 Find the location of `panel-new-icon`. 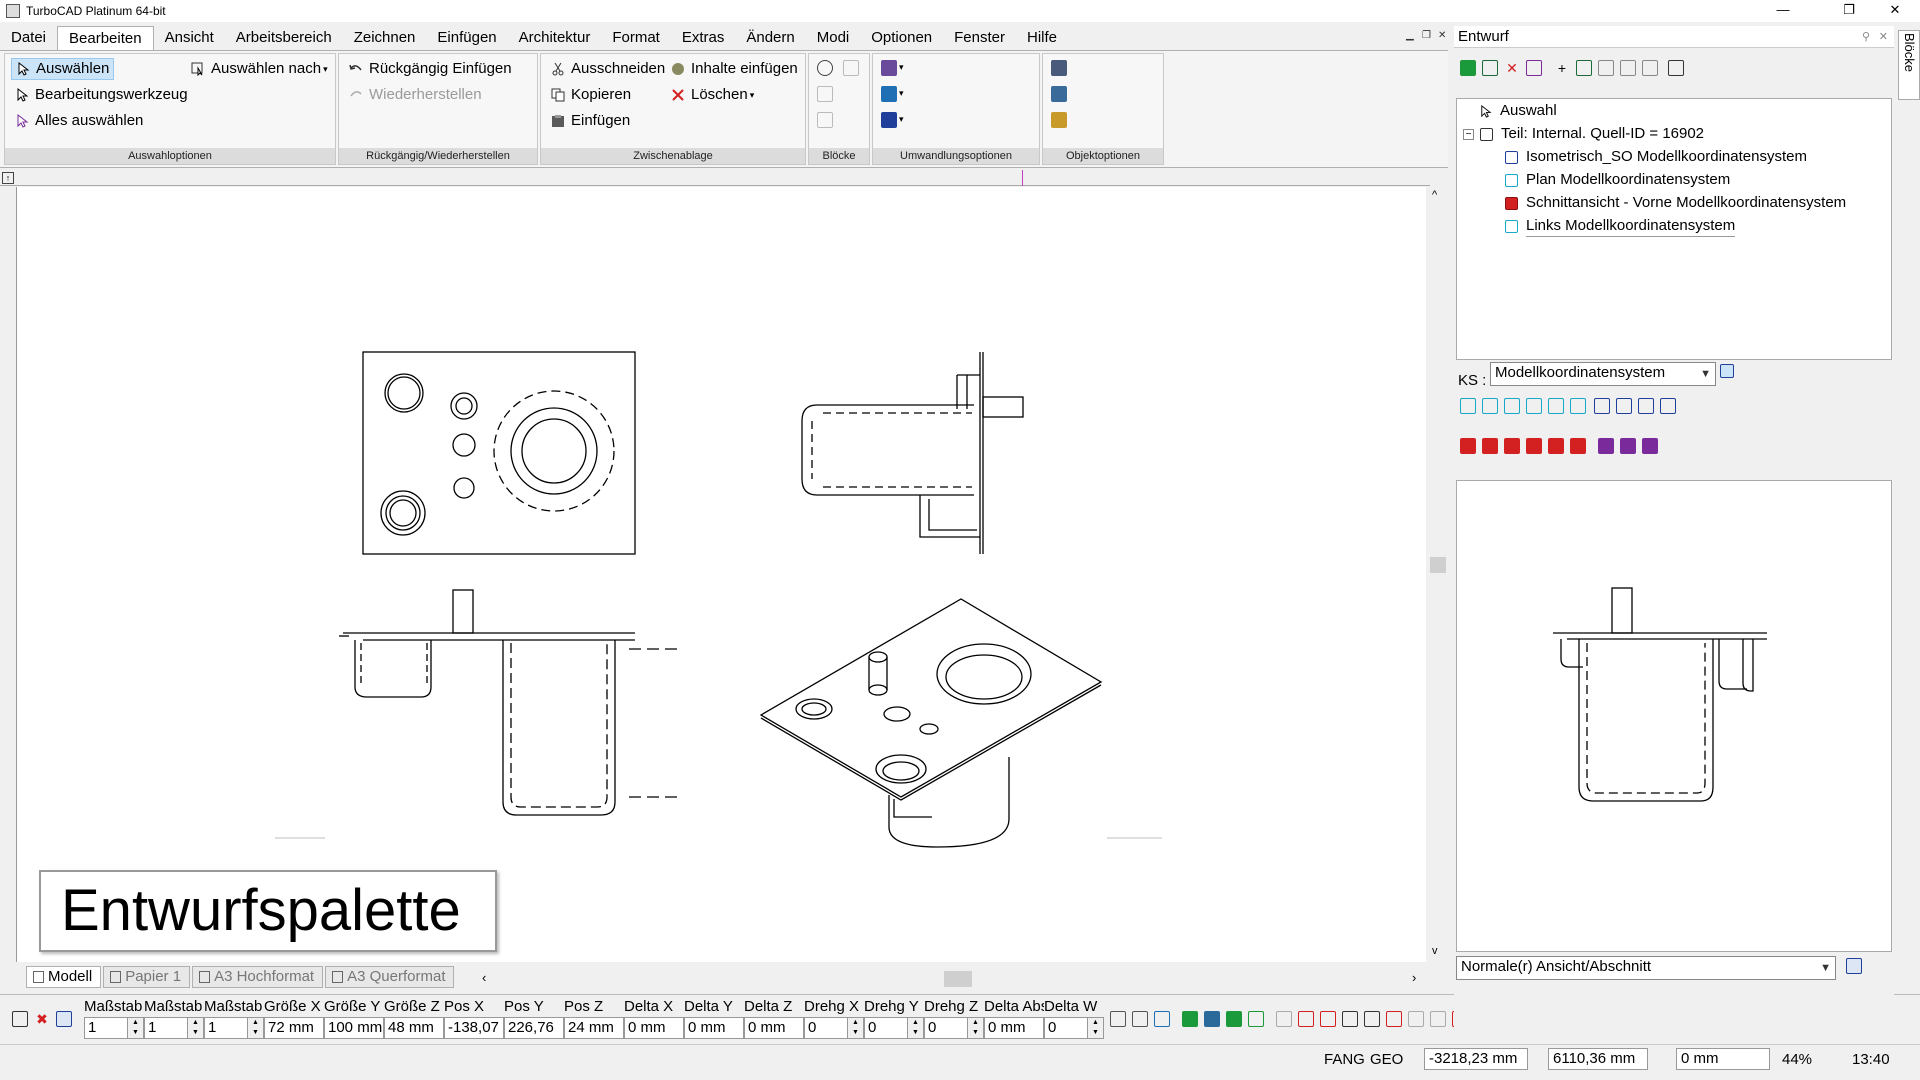

panel-new-icon is located at coordinates (1468, 68).